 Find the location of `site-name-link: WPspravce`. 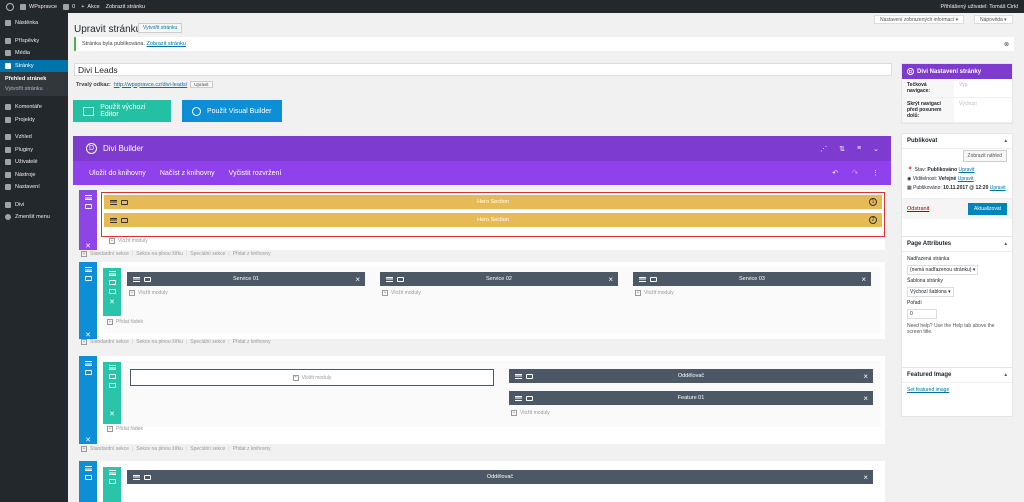

site-name-link: WPspravce is located at coordinates (38, 6).